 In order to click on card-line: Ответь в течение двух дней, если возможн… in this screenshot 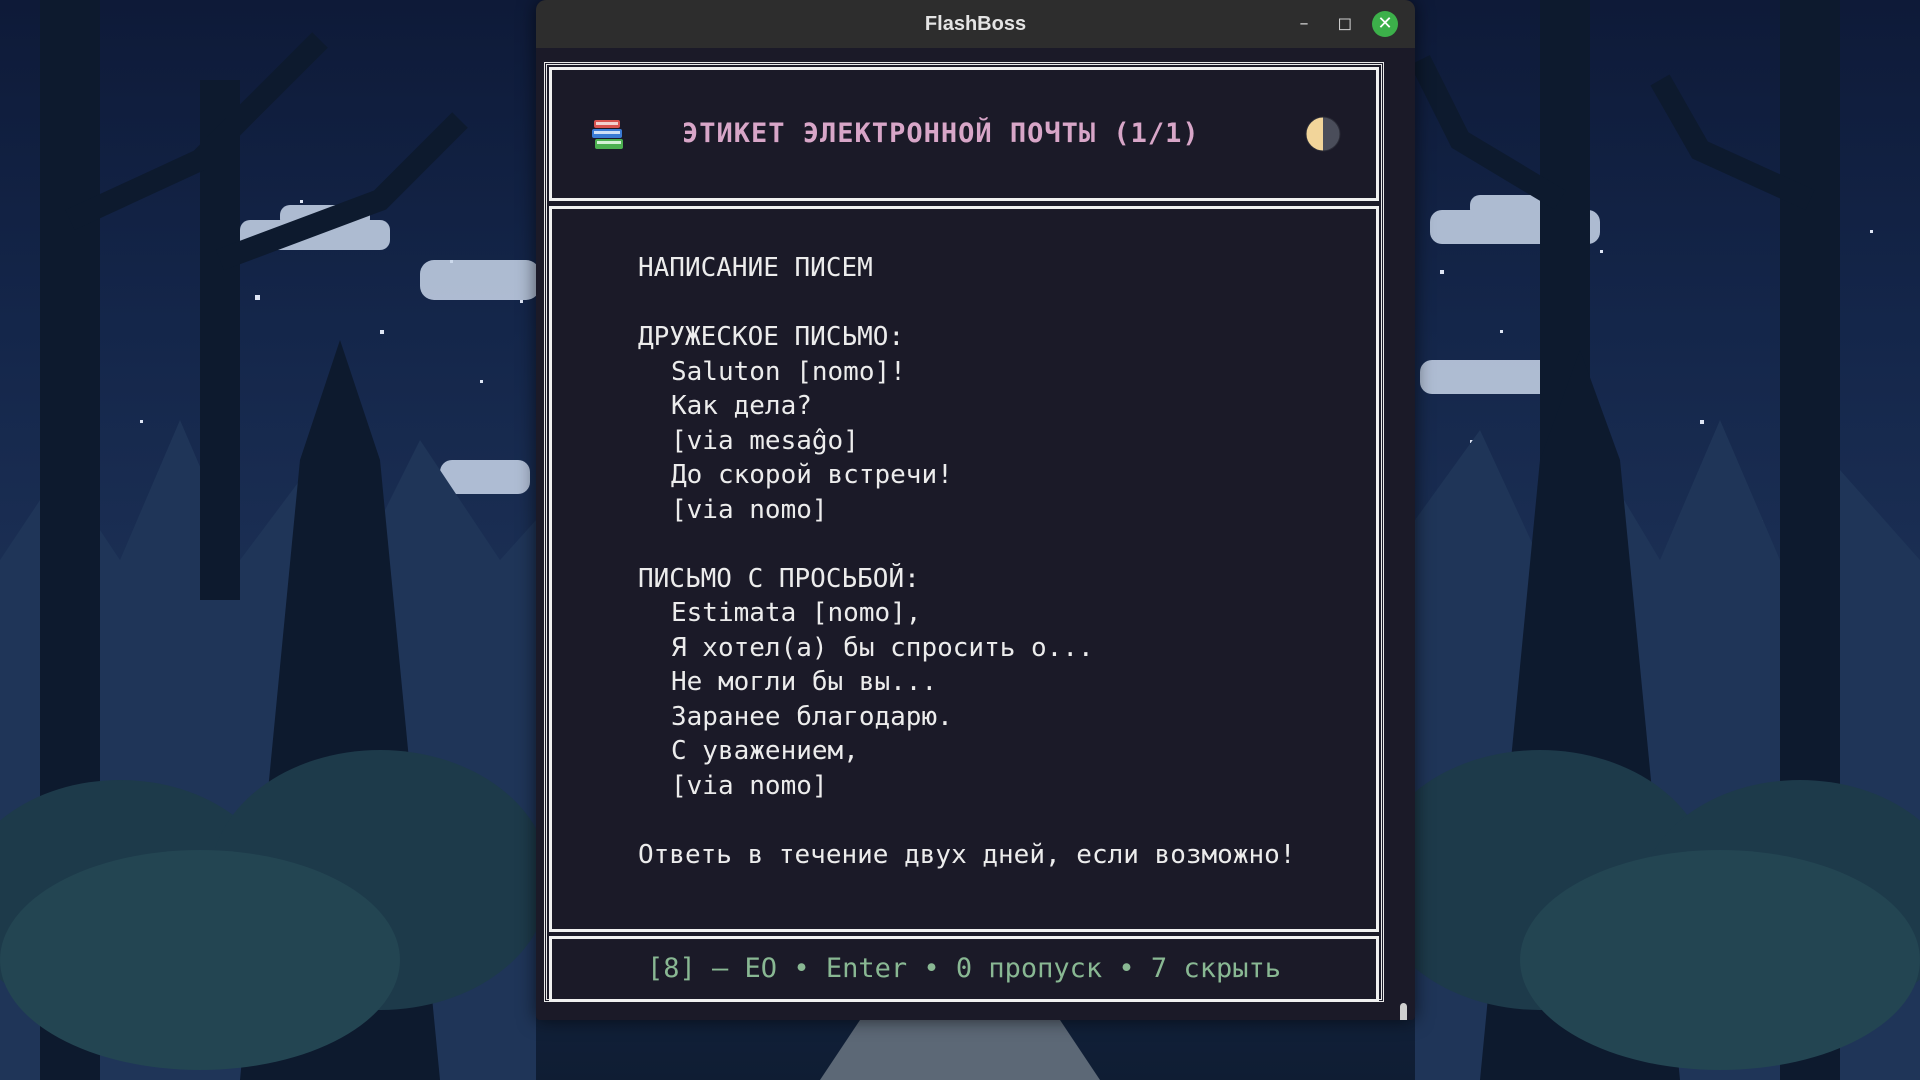, I will do `click(967, 854)`.